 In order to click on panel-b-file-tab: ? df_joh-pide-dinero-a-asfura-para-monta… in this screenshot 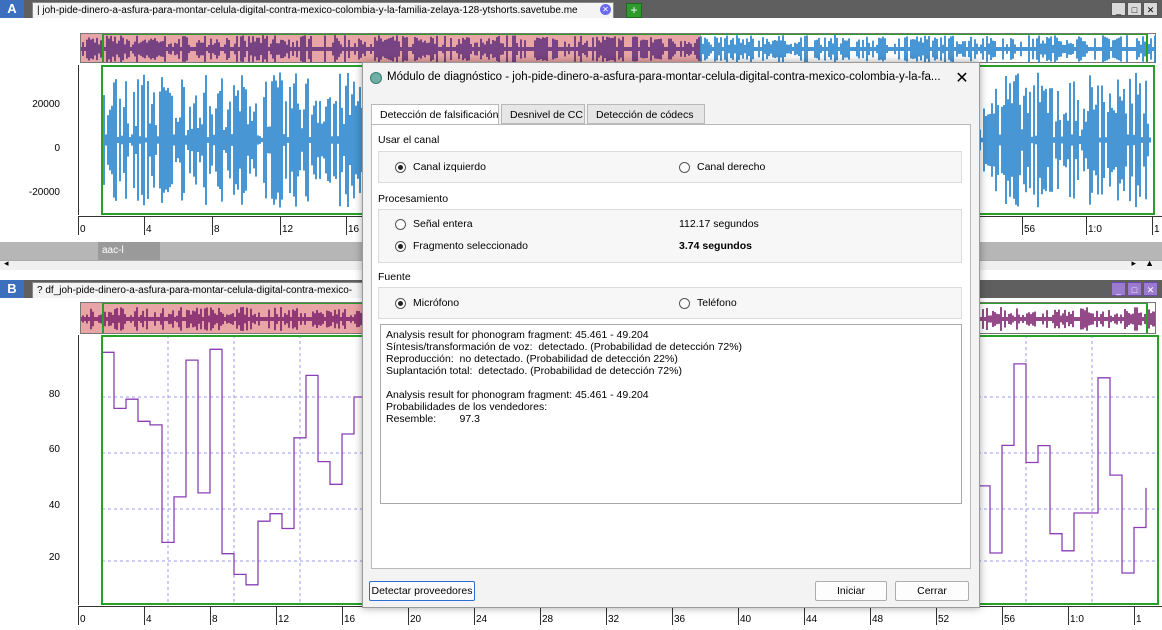, I will do `click(198, 290)`.